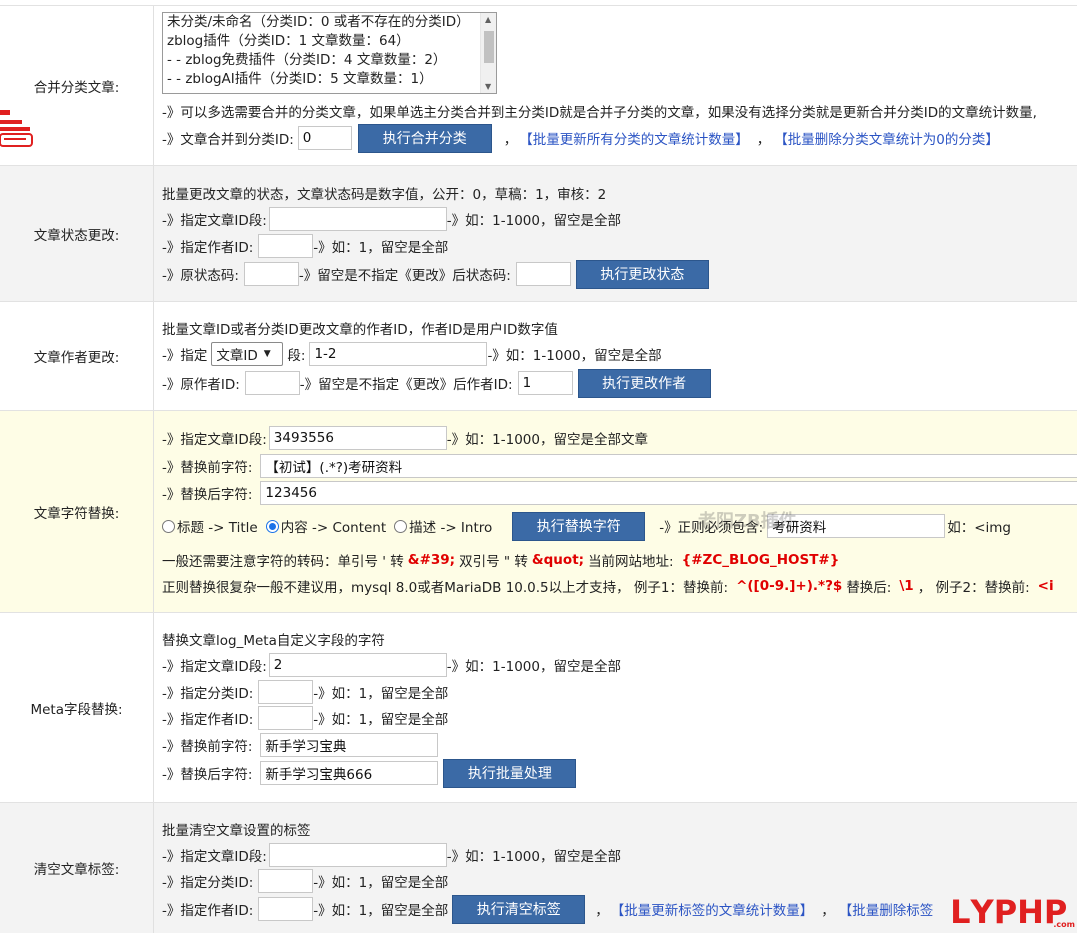 This screenshot has height=933, width=1077. What do you see at coordinates (431, 560) in the screenshot?
I see `escape-code-single: &#39;` at bounding box center [431, 560].